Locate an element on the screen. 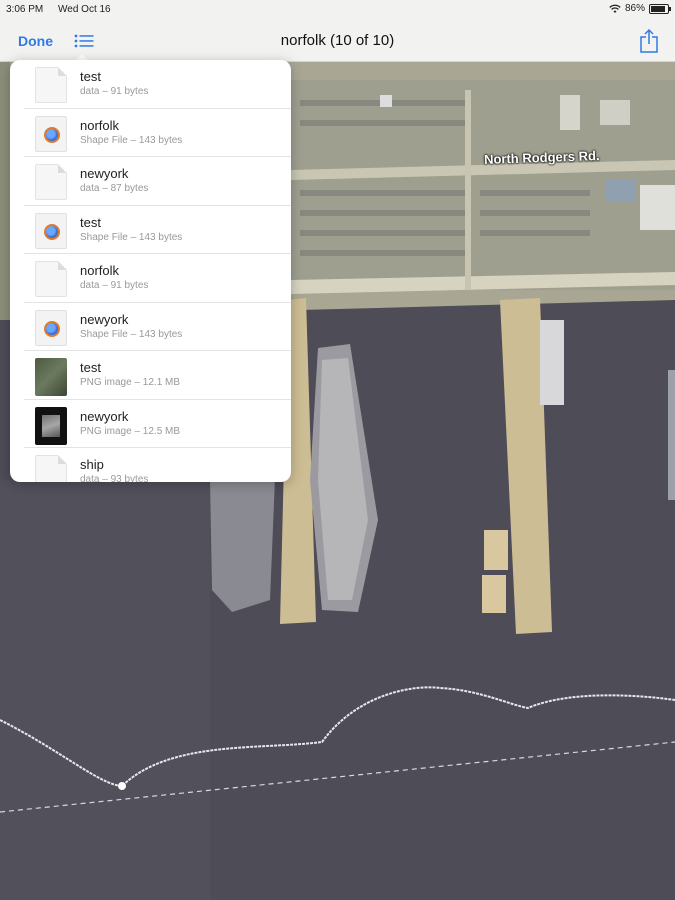 Image resolution: width=675 pixels, height=900 pixels. file-name: ship is located at coordinates (92, 464).